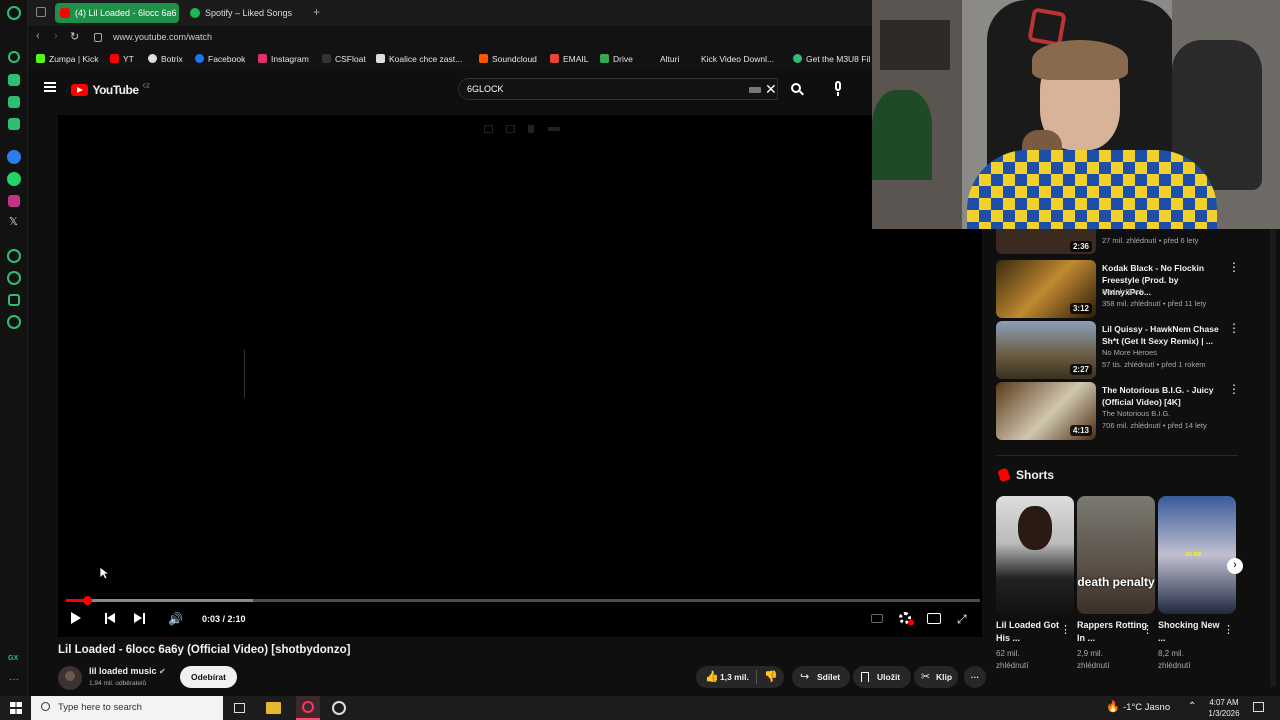 This screenshot has height=720, width=1280. I want to click on channel-avatar, so click(70, 678).